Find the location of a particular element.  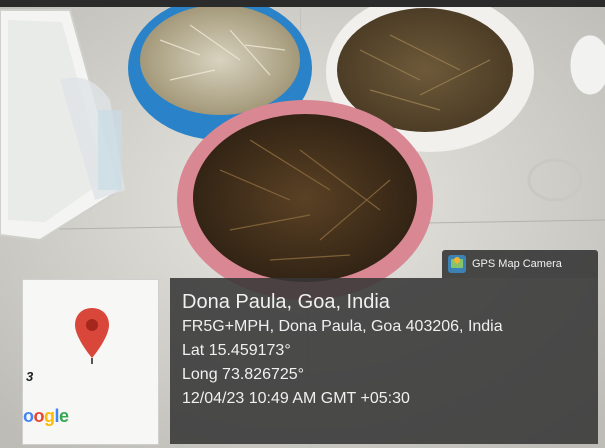

location-title: Dona Paula, Goa, India is located at coordinates (286, 302).